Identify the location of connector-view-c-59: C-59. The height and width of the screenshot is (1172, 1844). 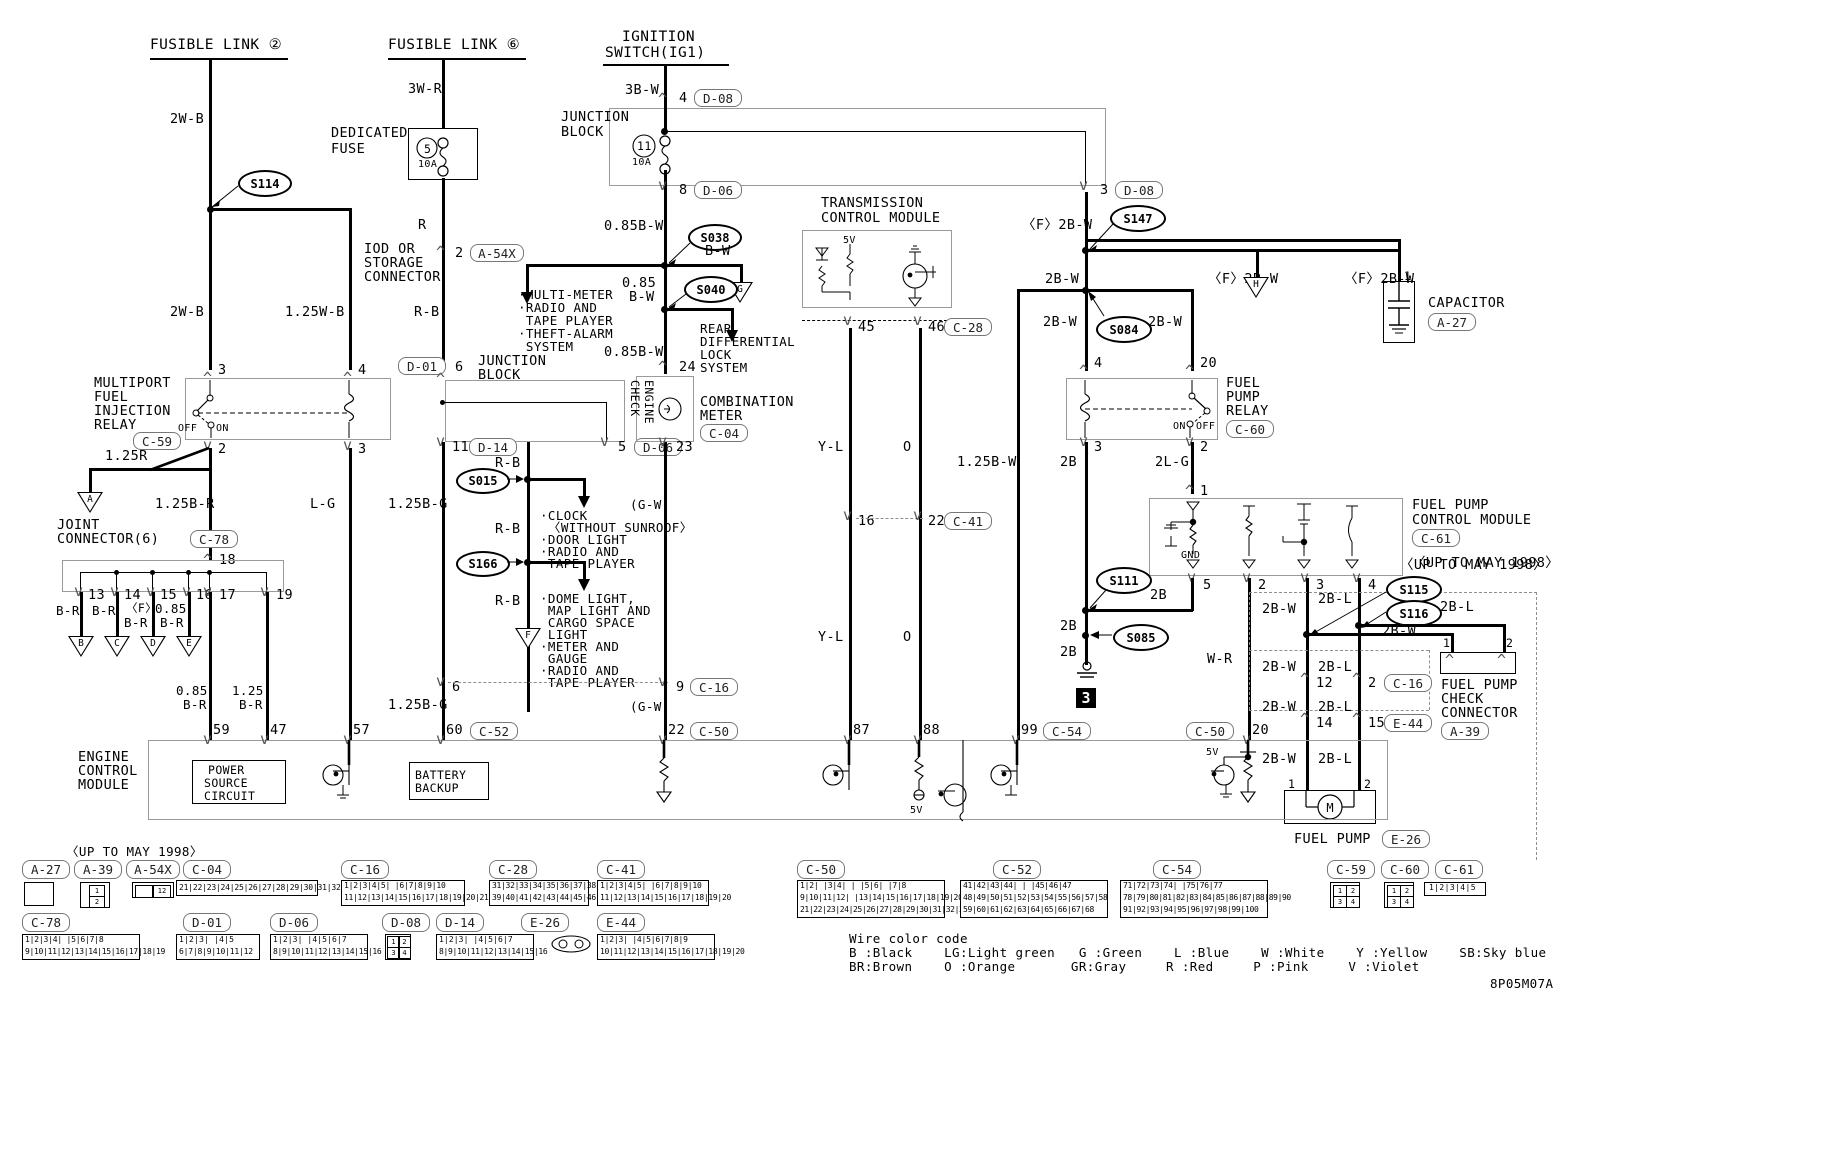
(1351, 869).